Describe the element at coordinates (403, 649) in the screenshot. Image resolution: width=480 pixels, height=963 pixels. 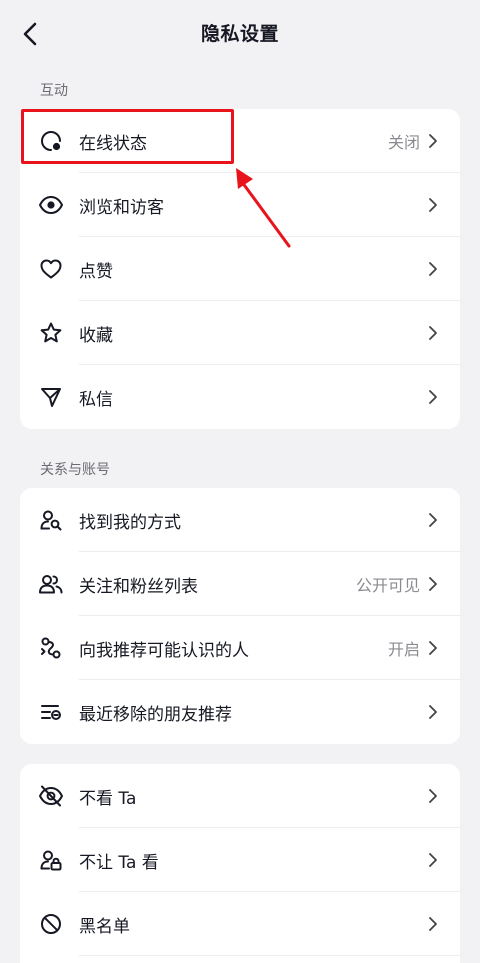
I see `row-value: 开启` at that location.